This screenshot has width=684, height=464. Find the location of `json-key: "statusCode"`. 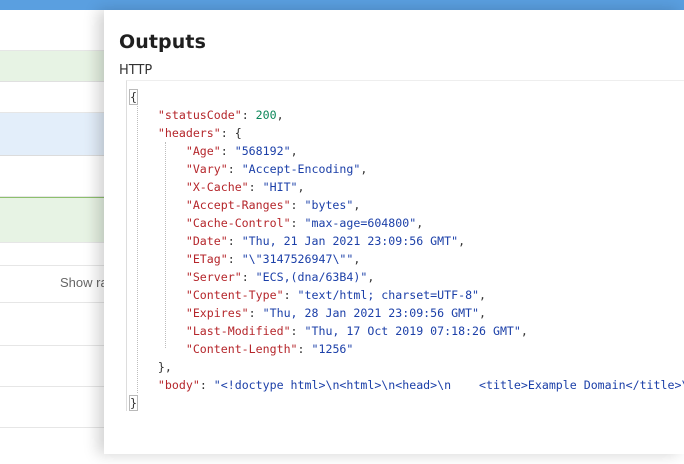

json-key: "statusCode" is located at coordinates (199, 115).